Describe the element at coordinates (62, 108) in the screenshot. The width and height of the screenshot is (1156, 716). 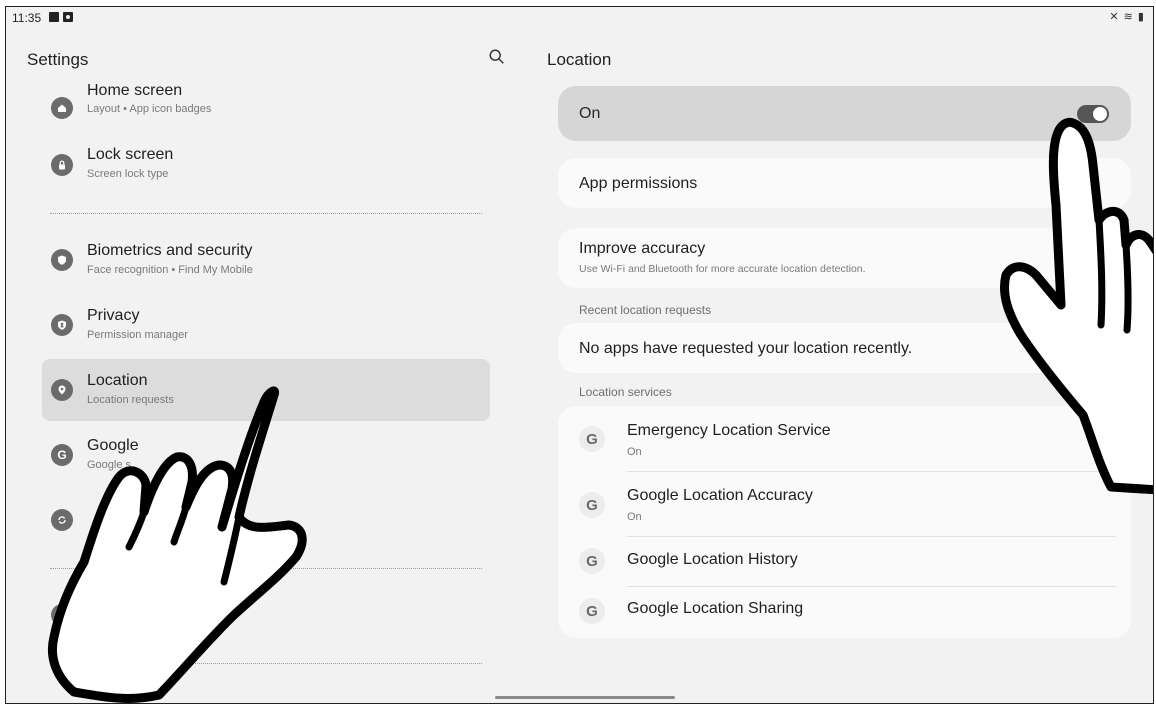
I see `home-icon` at that location.